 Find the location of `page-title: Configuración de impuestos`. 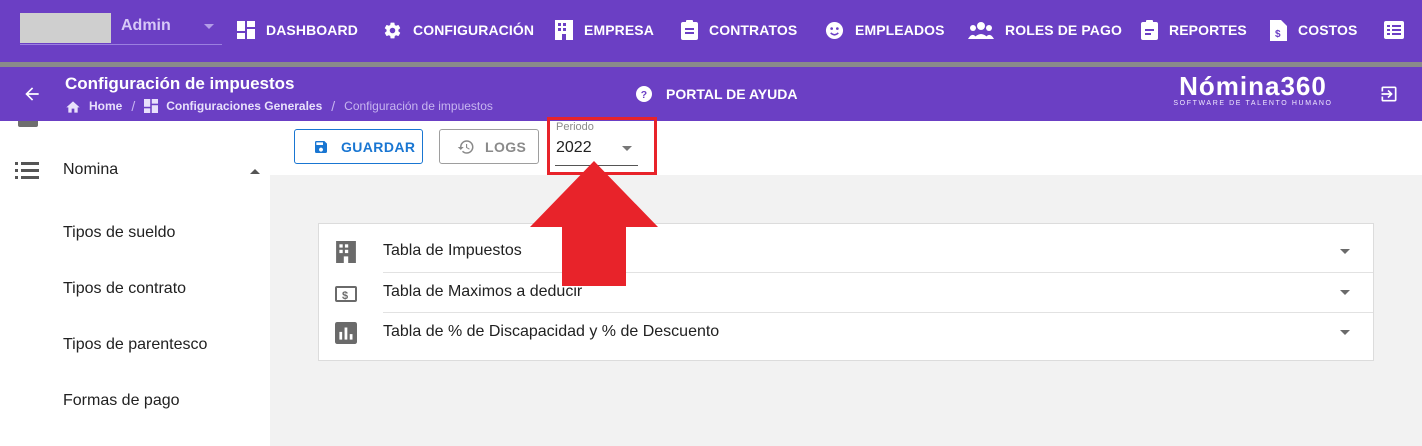

page-title: Configuración de impuestos is located at coordinates (180, 83).